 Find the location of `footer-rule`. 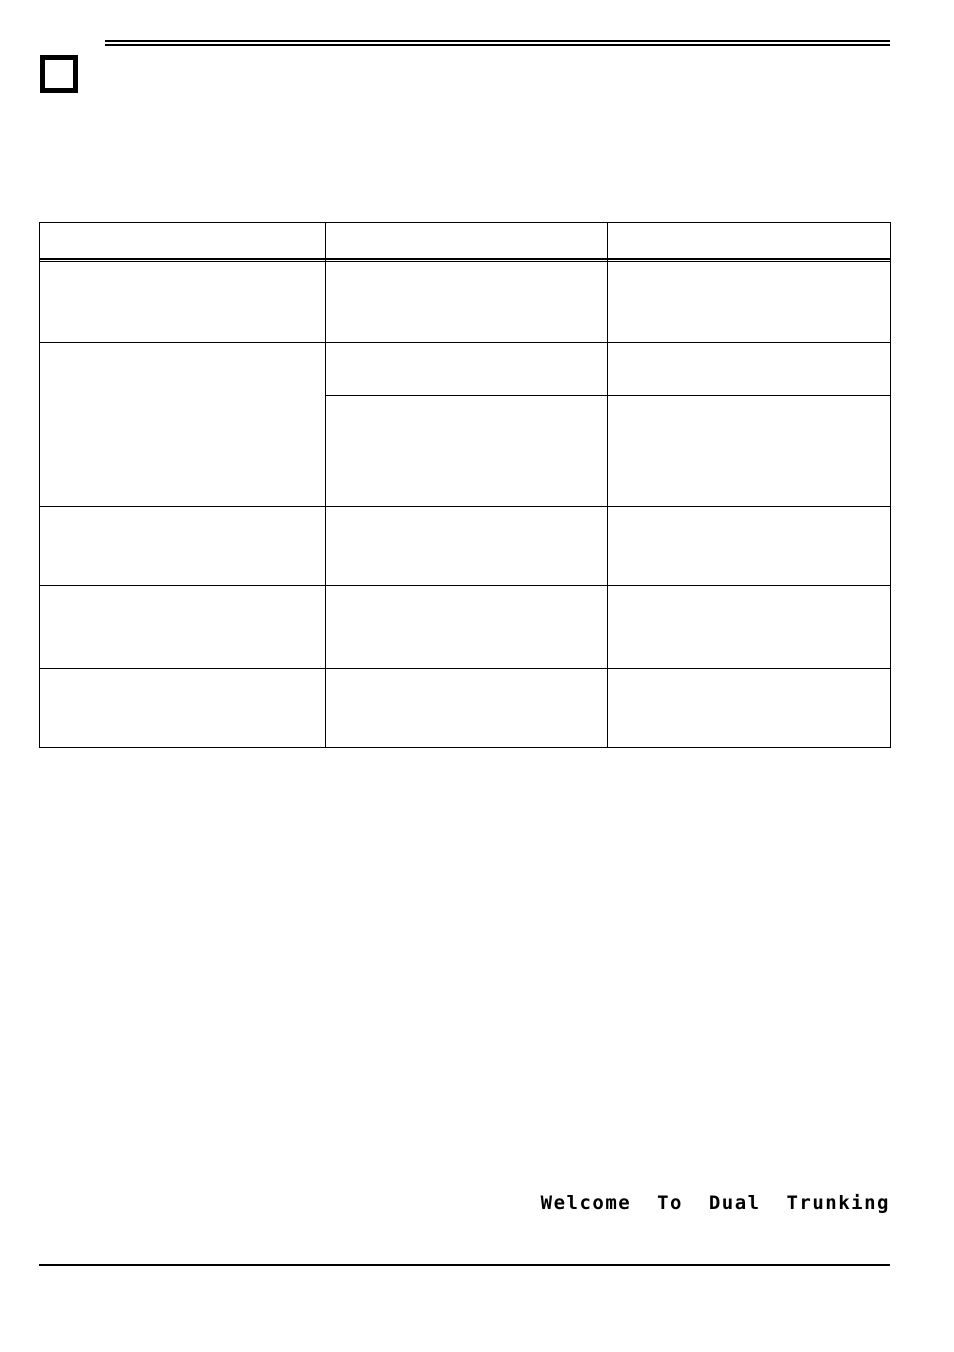

footer-rule is located at coordinates (464, 1265).